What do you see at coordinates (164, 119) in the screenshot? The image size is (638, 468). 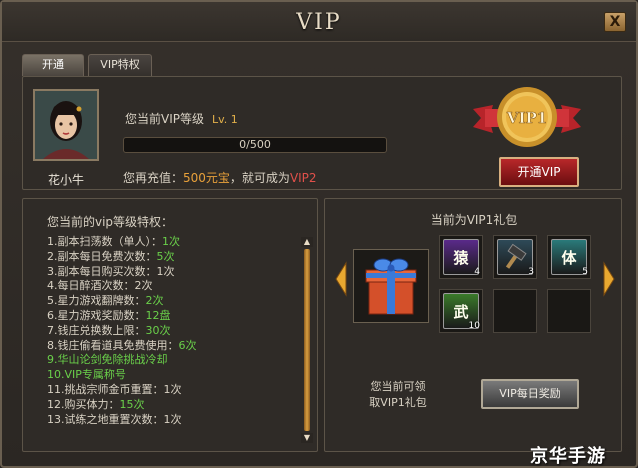 I see `vip-level-label: 您当前VIP等级` at bounding box center [164, 119].